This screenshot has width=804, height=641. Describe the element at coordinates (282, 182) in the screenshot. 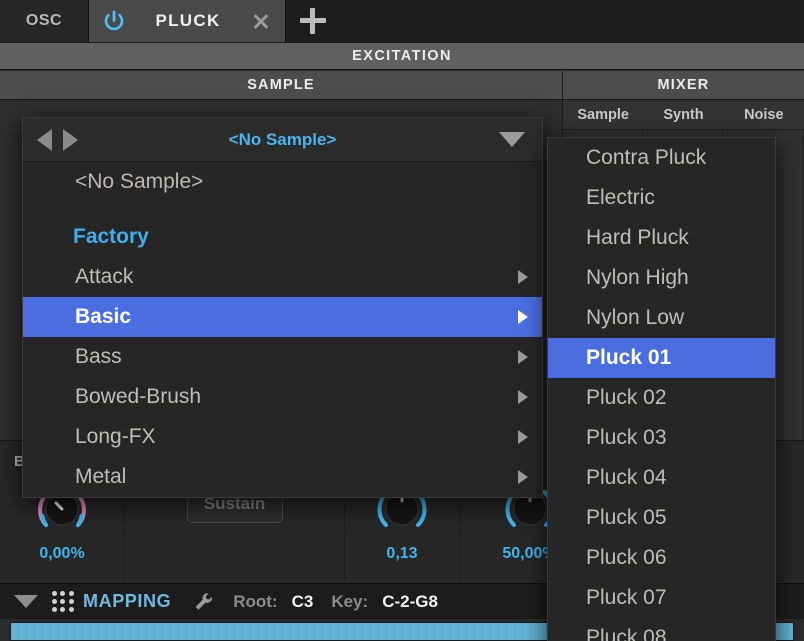

I see `menu-item-no-sample: <No Sample>` at that location.